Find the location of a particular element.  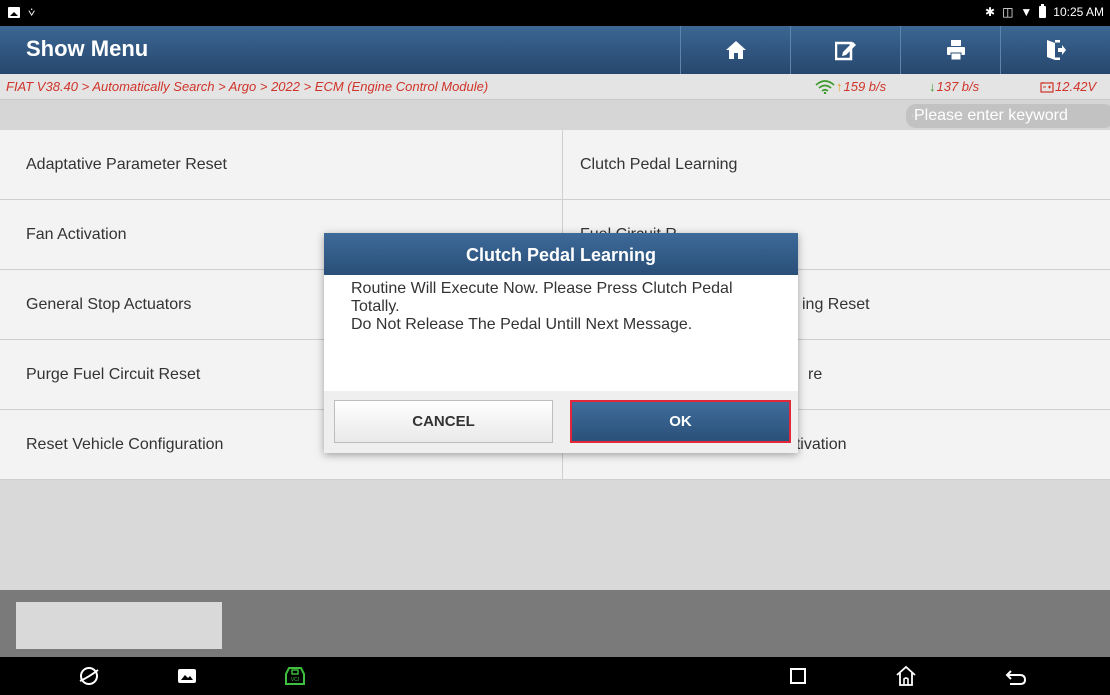

gallery-icon is located at coordinates (187, 676).